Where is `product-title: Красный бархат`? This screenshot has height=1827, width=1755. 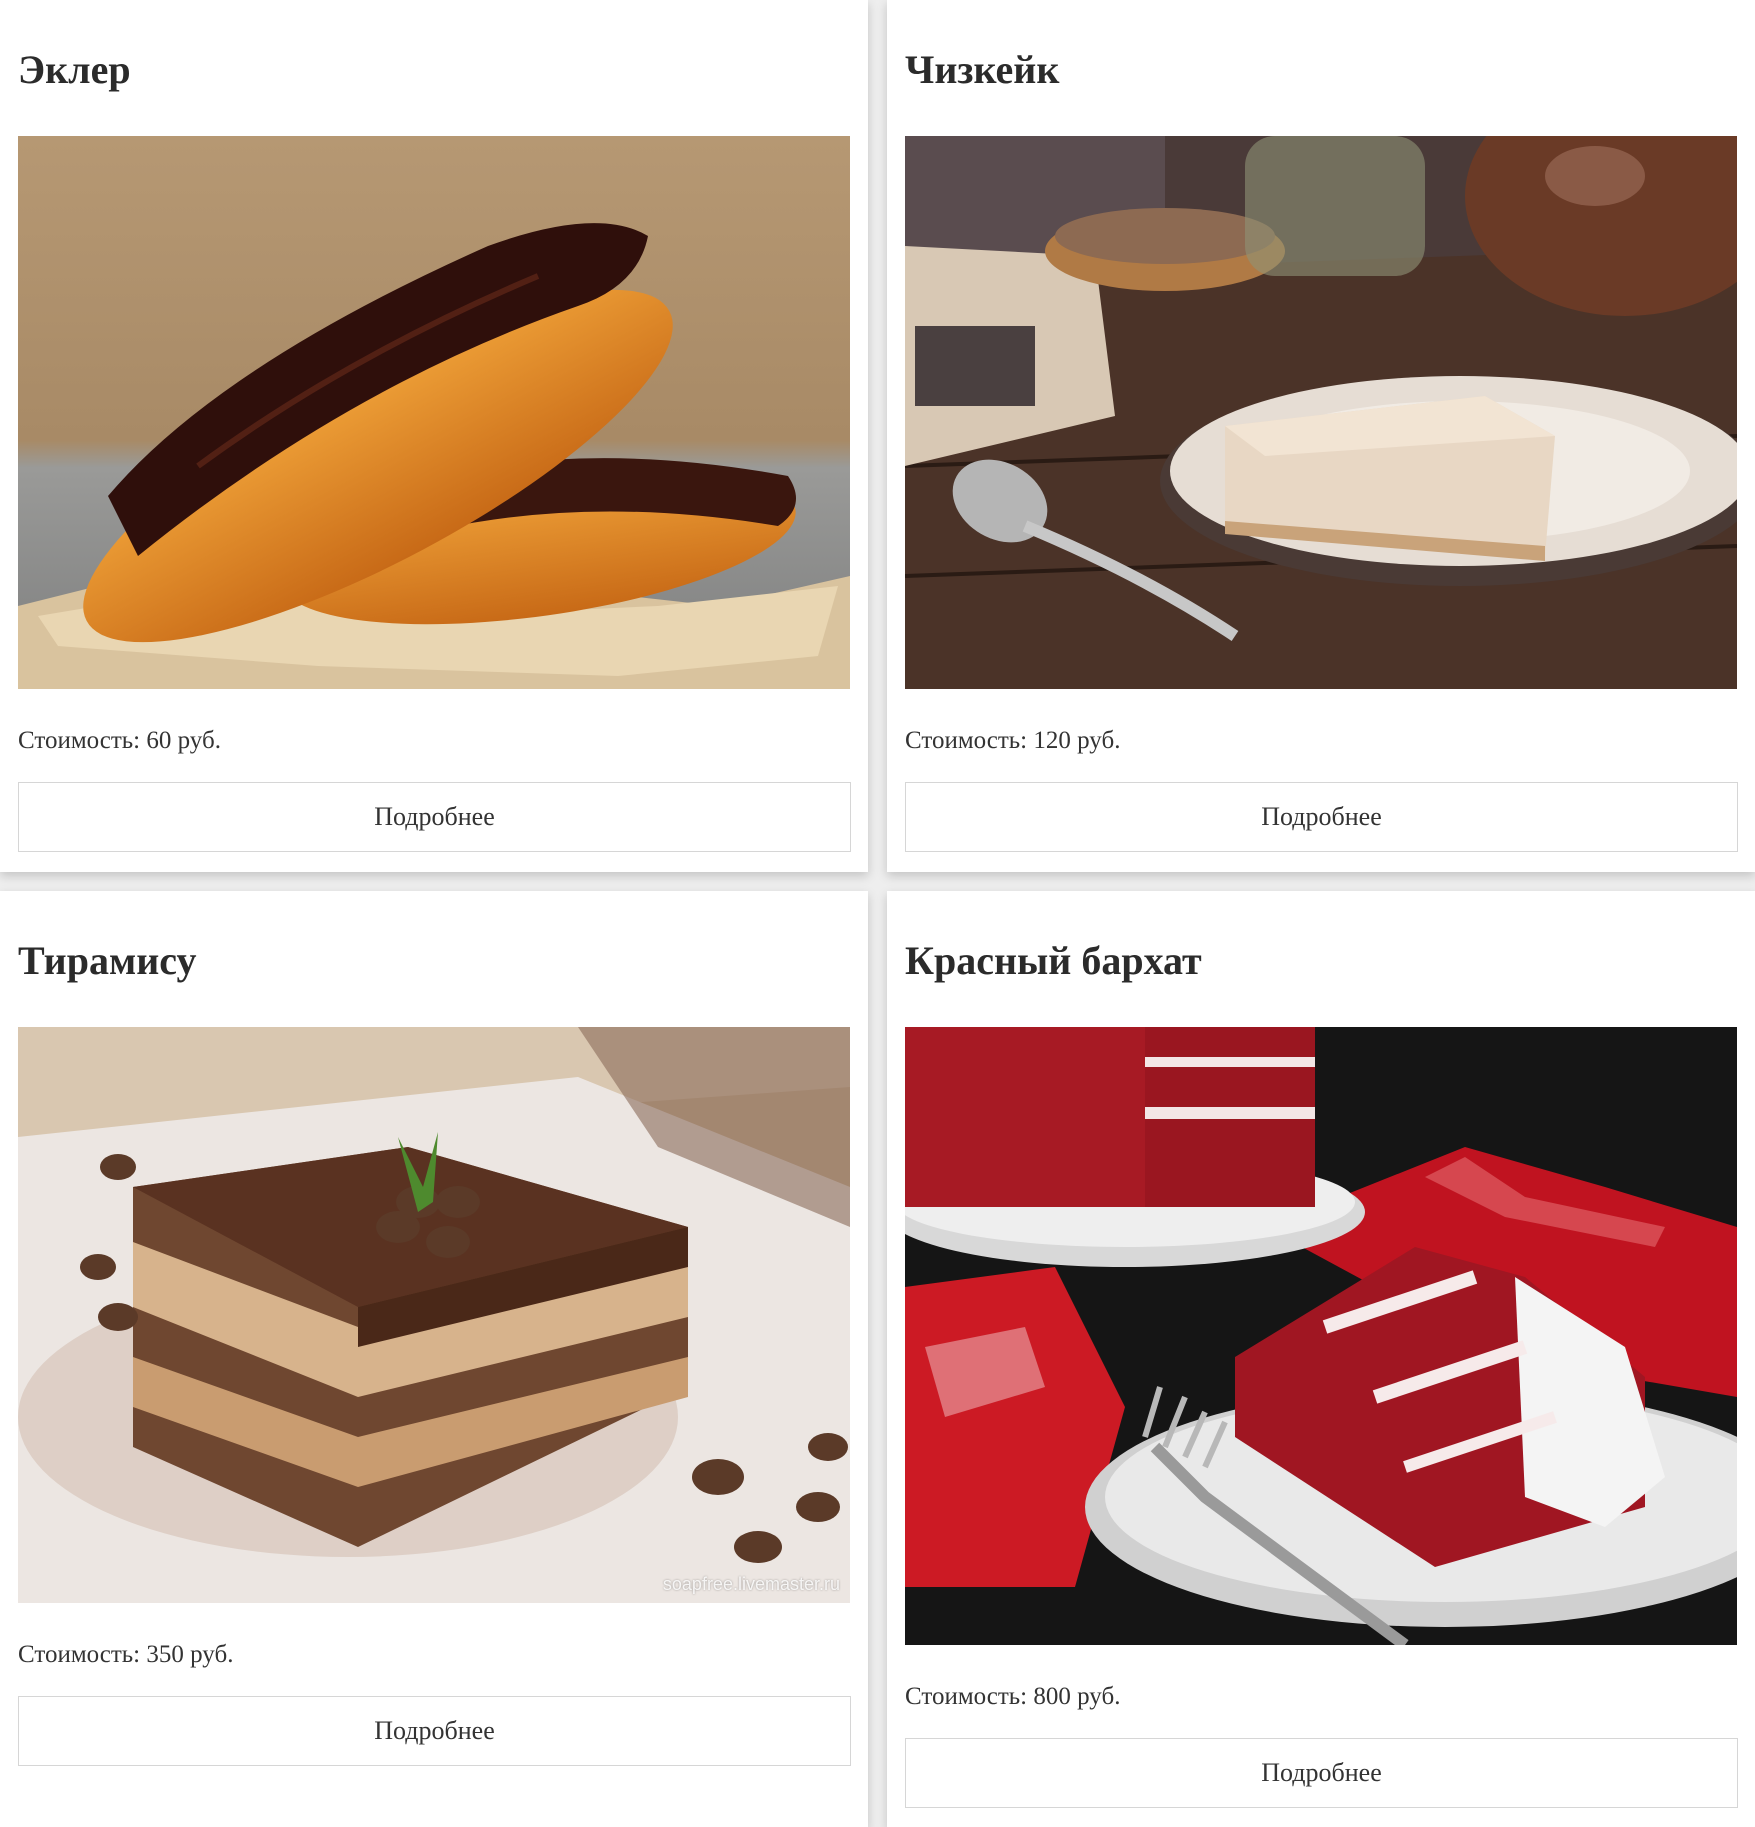 product-title: Красный бархат is located at coordinates (1053, 960).